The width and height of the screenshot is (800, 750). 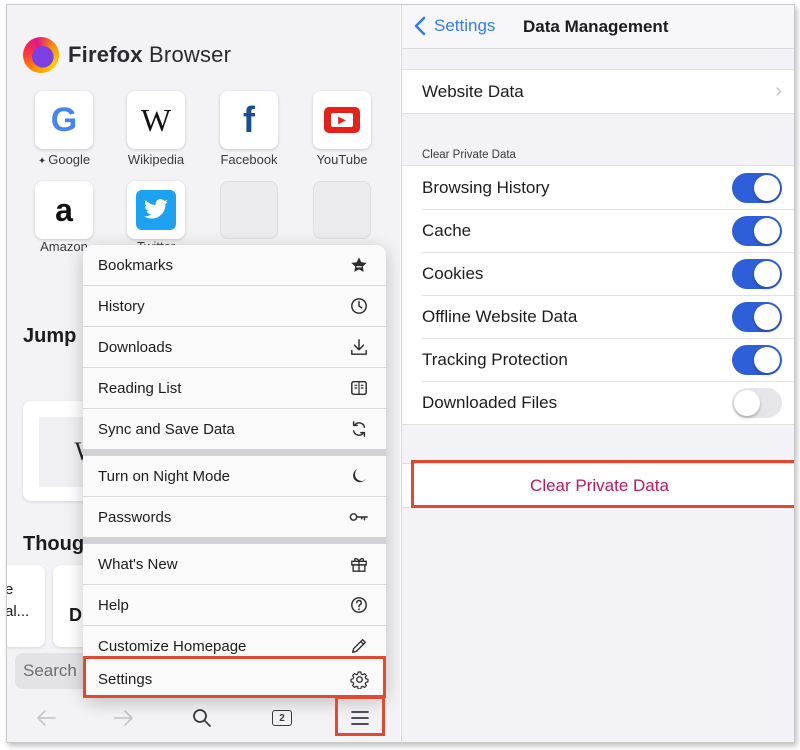 I want to click on website-data-row: Website Data ›, so click(x=598, y=91).